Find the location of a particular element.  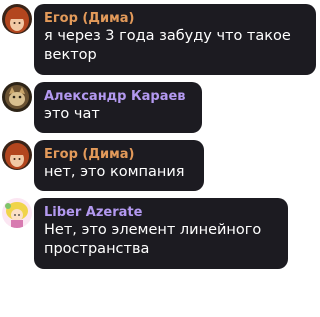

message-text: нет, это компания is located at coordinates (114, 172).